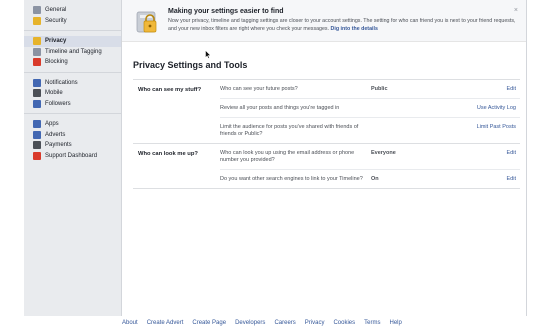 This screenshot has width=548, height=329. I want to click on sidebar-item-label: Followers, so click(58, 103).